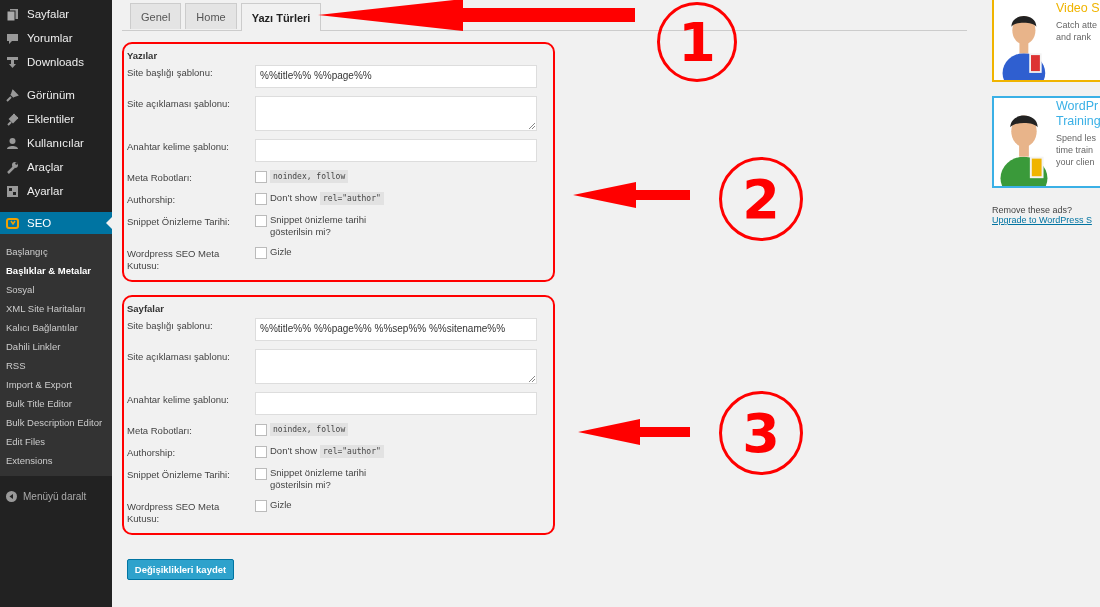  Describe the element at coordinates (143, 55) in the screenshot. I see `section-heading: Yazılar` at that location.